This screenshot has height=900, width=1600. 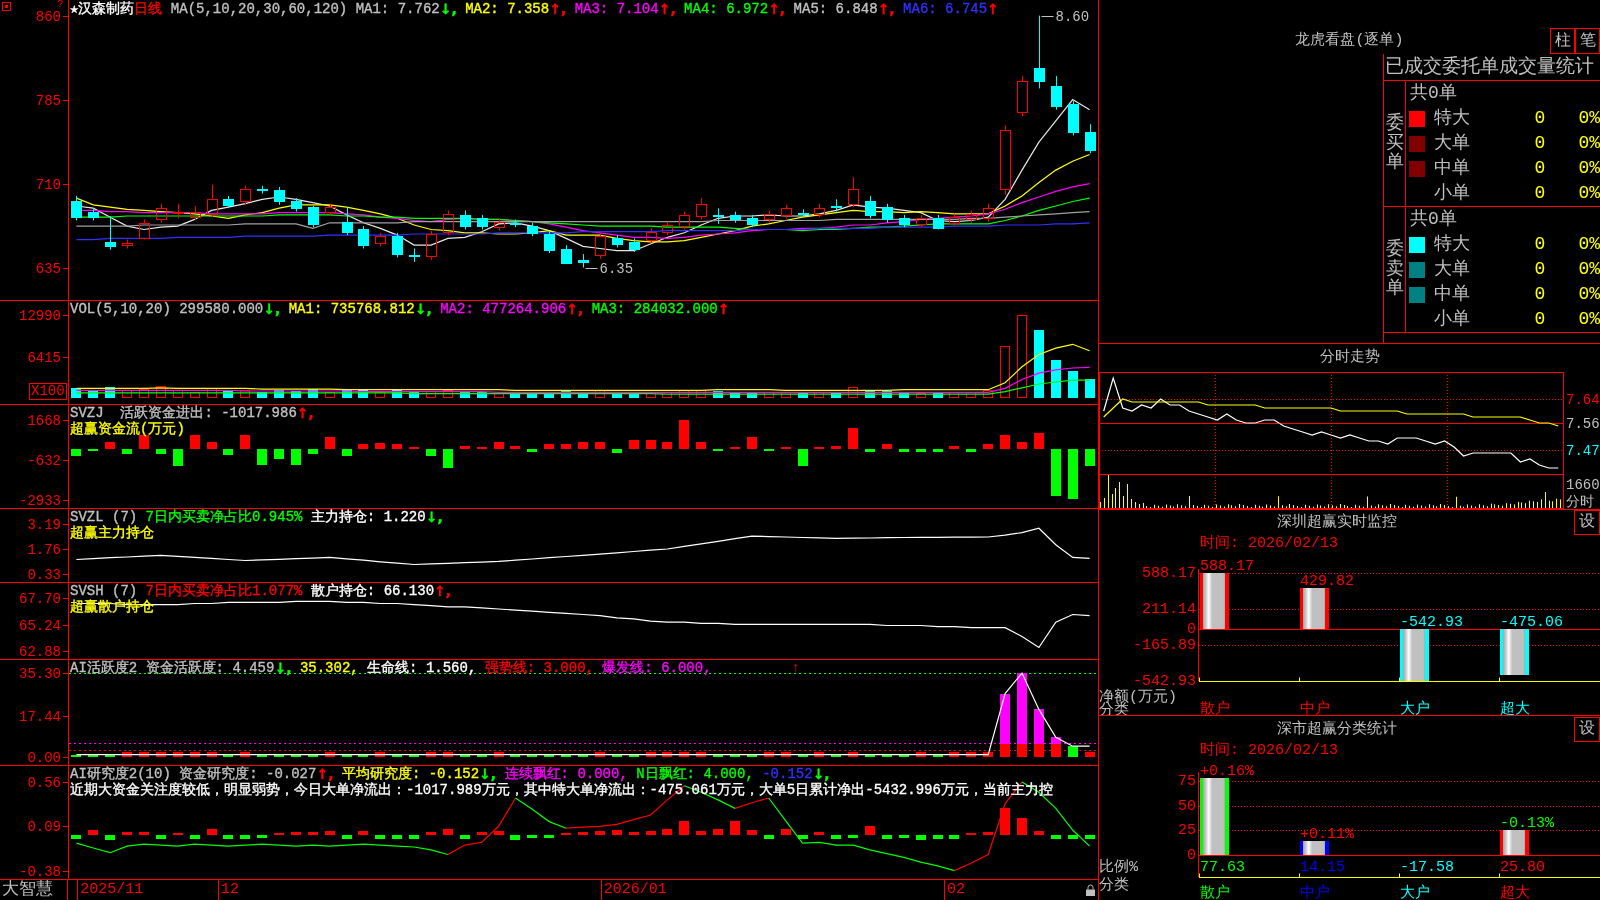 I want to click on group-label: 委买单, so click(x=1394, y=143).